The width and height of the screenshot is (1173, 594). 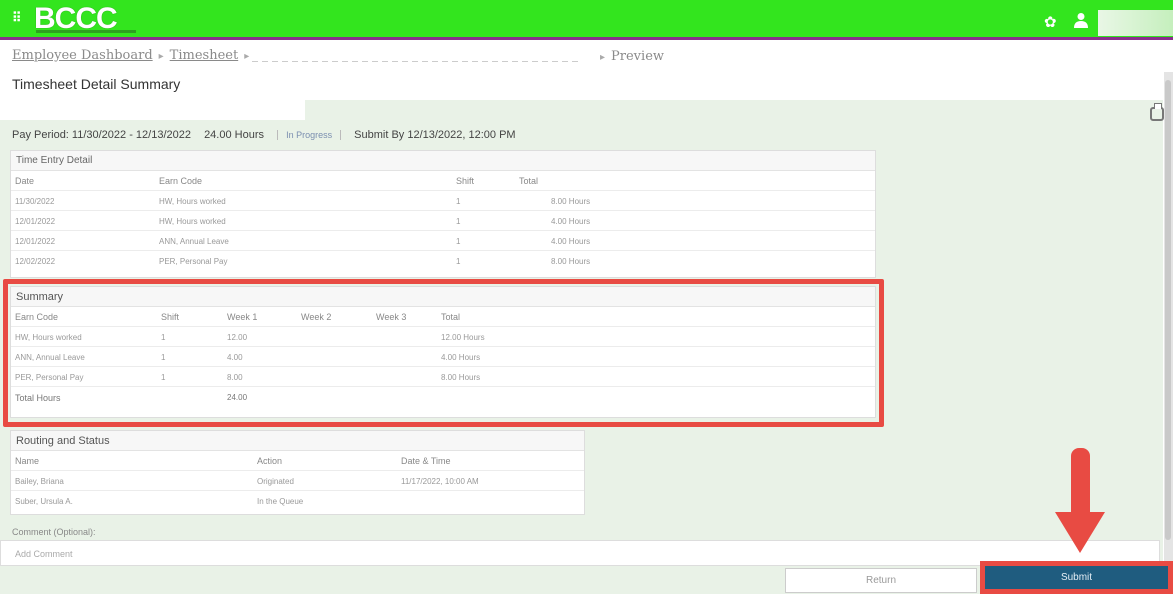 What do you see at coordinates (152, 110) in the screenshot?
I see `header-spacer` at bounding box center [152, 110].